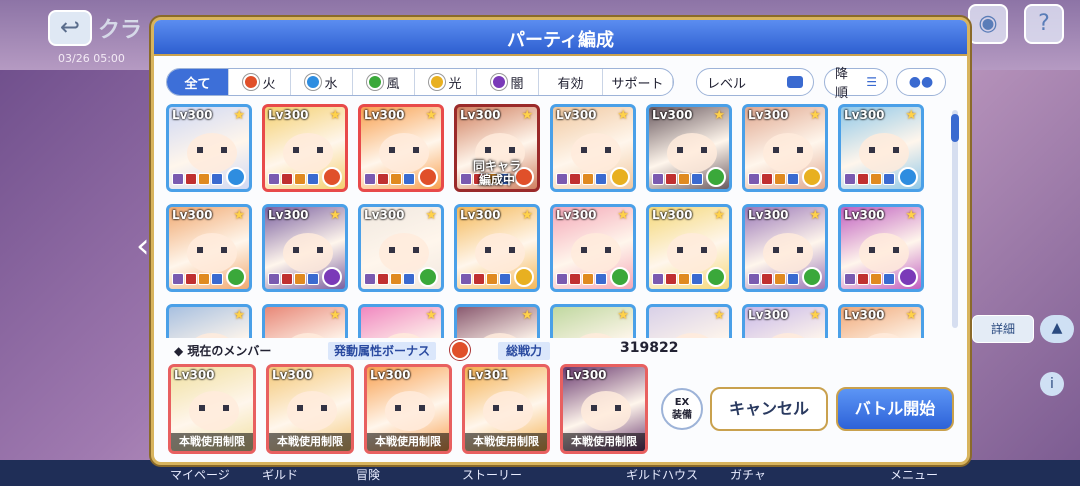 This screenshot has width=1080, height=486. Describe the element at coordinates (368, 474) in the screenshot. I see `bottom-tab: 冒険` at that location.